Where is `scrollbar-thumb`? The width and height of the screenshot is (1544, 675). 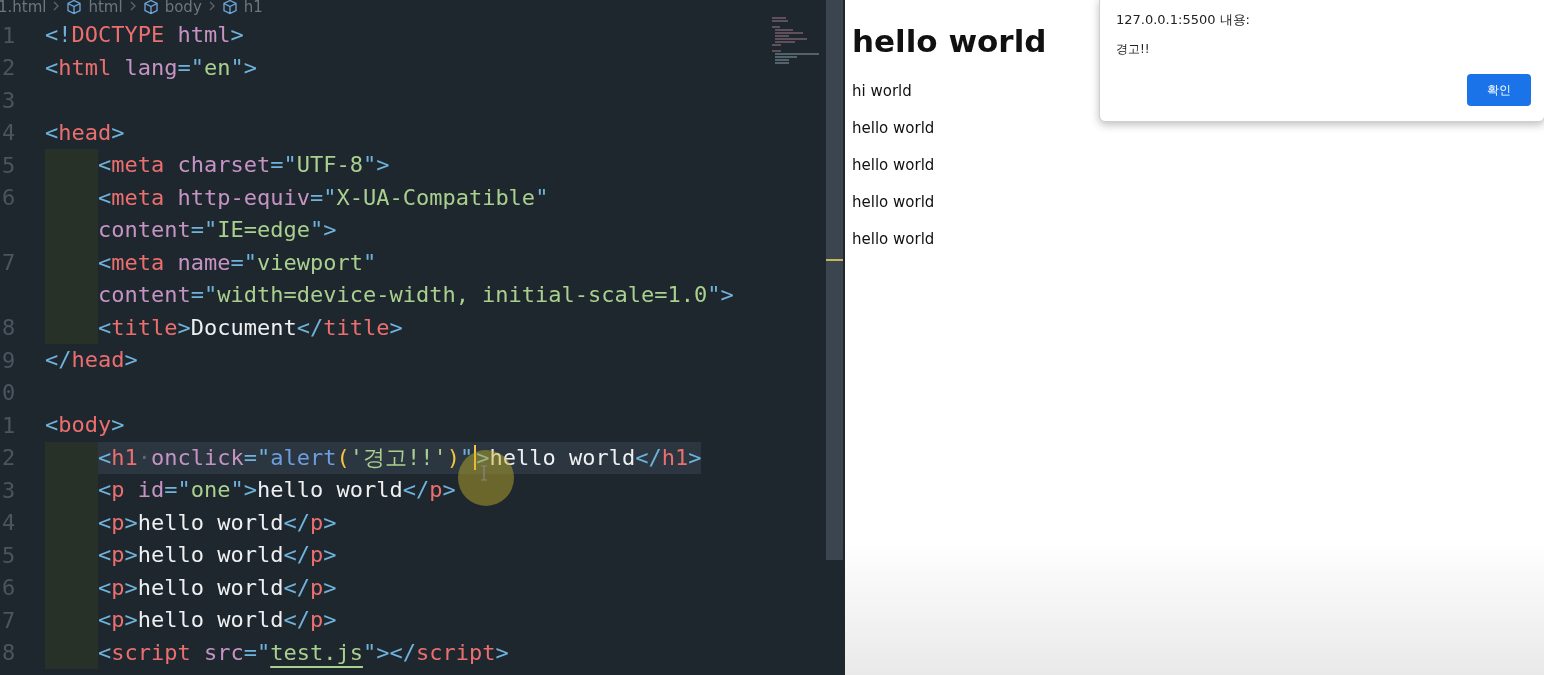 scrollbar-thumb is located at coordinates (834, 280).